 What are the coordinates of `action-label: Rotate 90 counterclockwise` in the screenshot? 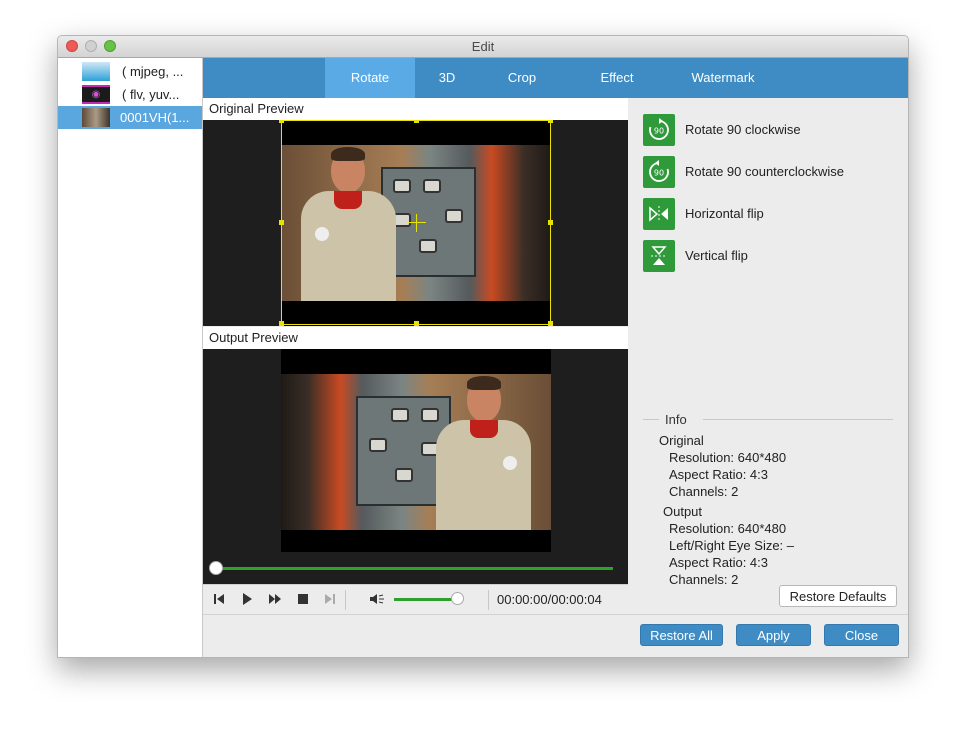 It's located at (764, 171).